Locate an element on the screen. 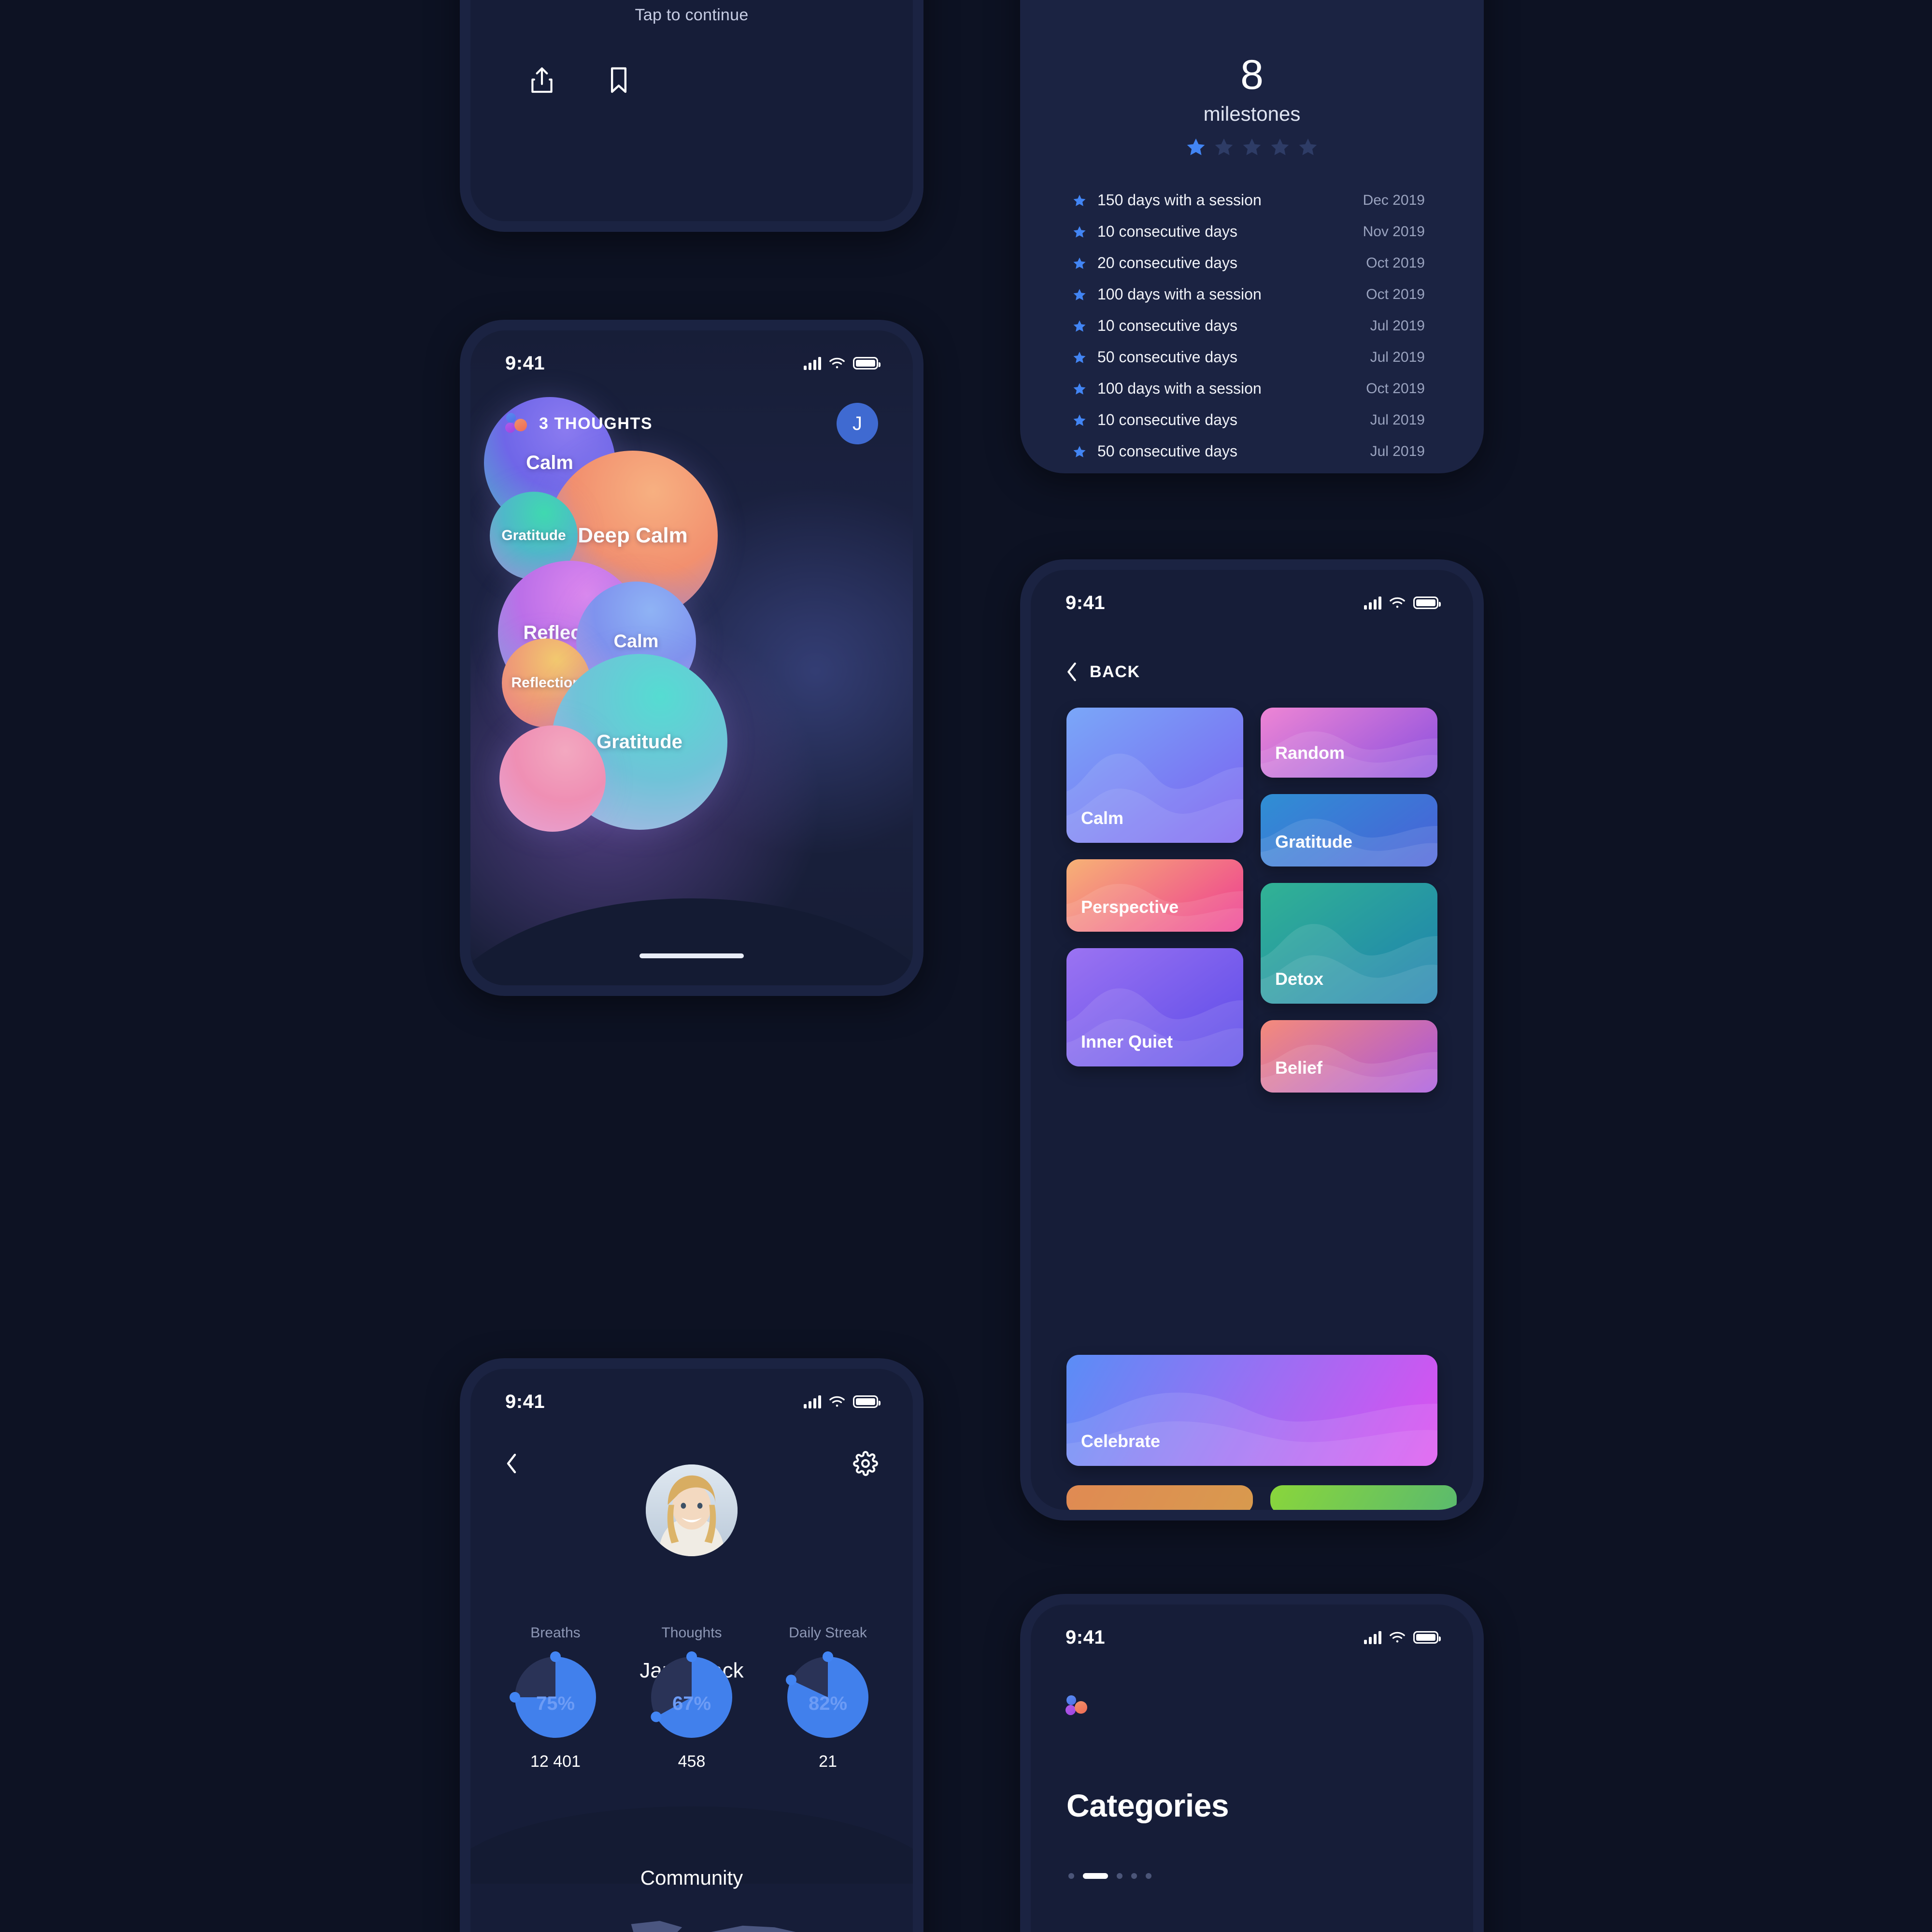 The height and width of the screenshot is (1932, 1932). bookmark-icon is located at coordinates (620, 80).